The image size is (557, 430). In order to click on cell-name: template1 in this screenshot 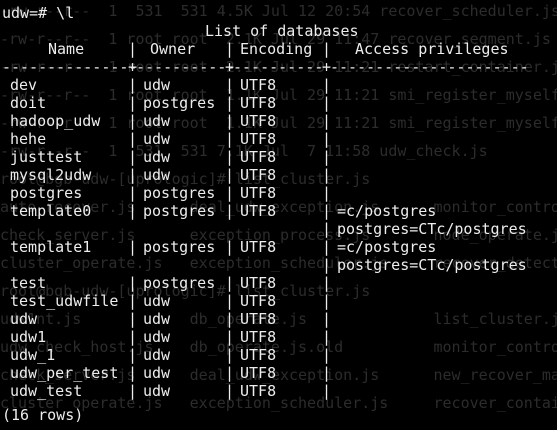, I will do `click(51, 247)`.